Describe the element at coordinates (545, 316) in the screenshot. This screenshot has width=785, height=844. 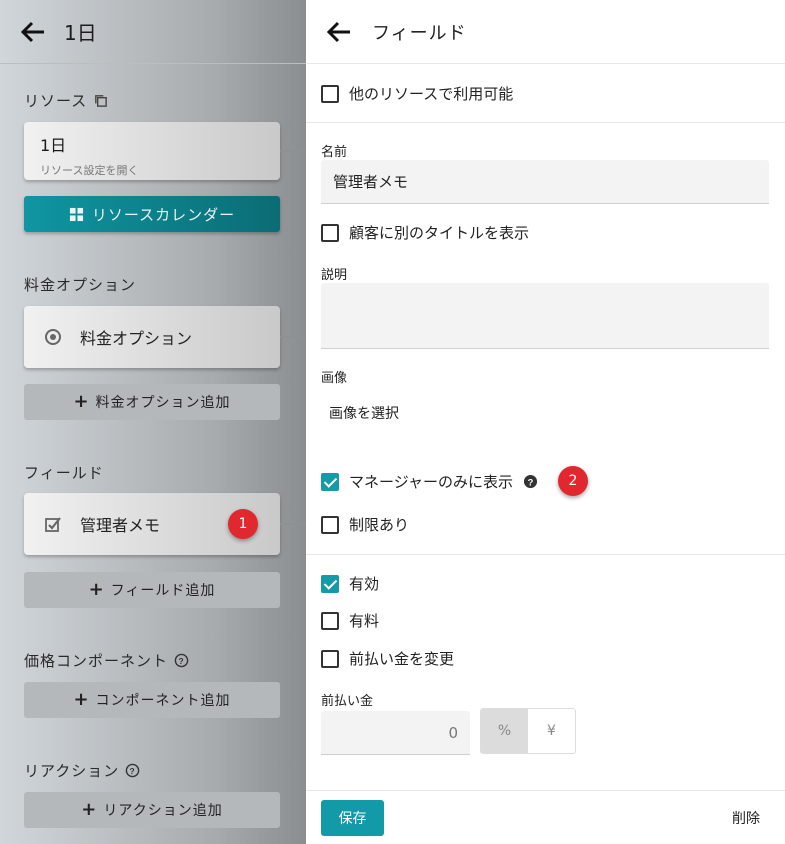
I see `description-textarea` at that location.